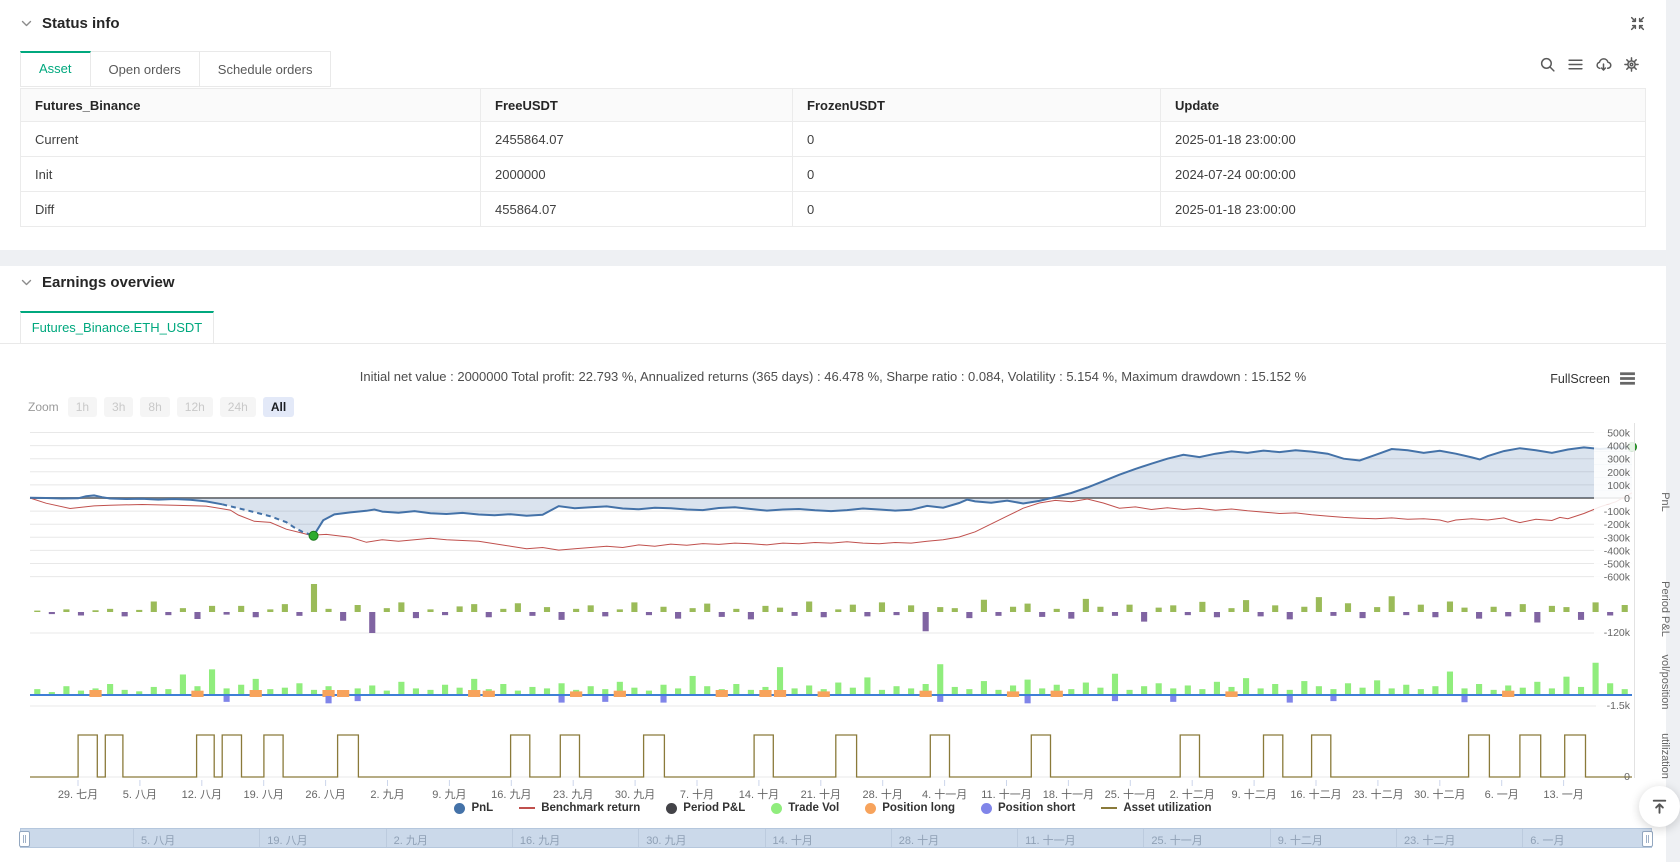 The width and height of the screenshot is (1680, 862). Describe the element at coordinates (1617, 551) in the screenshot. I see `svg-text: -400k` at that location.